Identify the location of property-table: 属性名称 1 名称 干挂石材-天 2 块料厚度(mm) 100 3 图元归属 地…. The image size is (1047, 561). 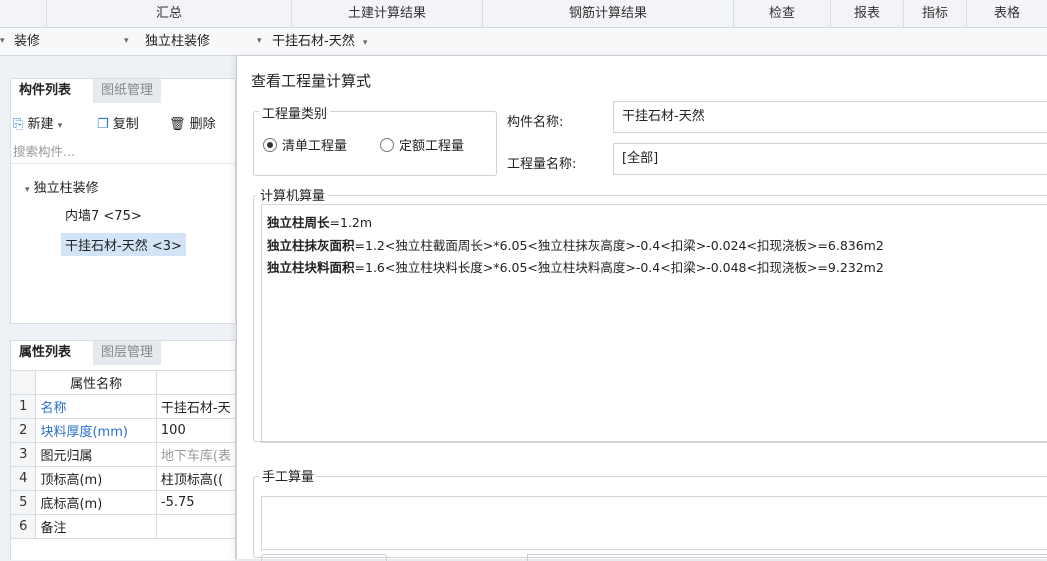
(123, 454).